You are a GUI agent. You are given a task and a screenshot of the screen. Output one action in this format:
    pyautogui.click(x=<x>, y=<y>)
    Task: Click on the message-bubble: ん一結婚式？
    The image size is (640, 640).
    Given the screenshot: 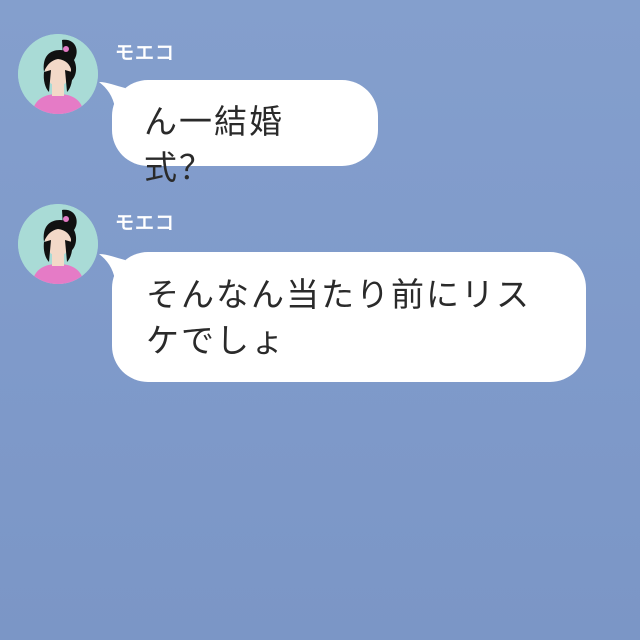 What is the action you would take?
    pyautogui.click(x=245, y=133)
    